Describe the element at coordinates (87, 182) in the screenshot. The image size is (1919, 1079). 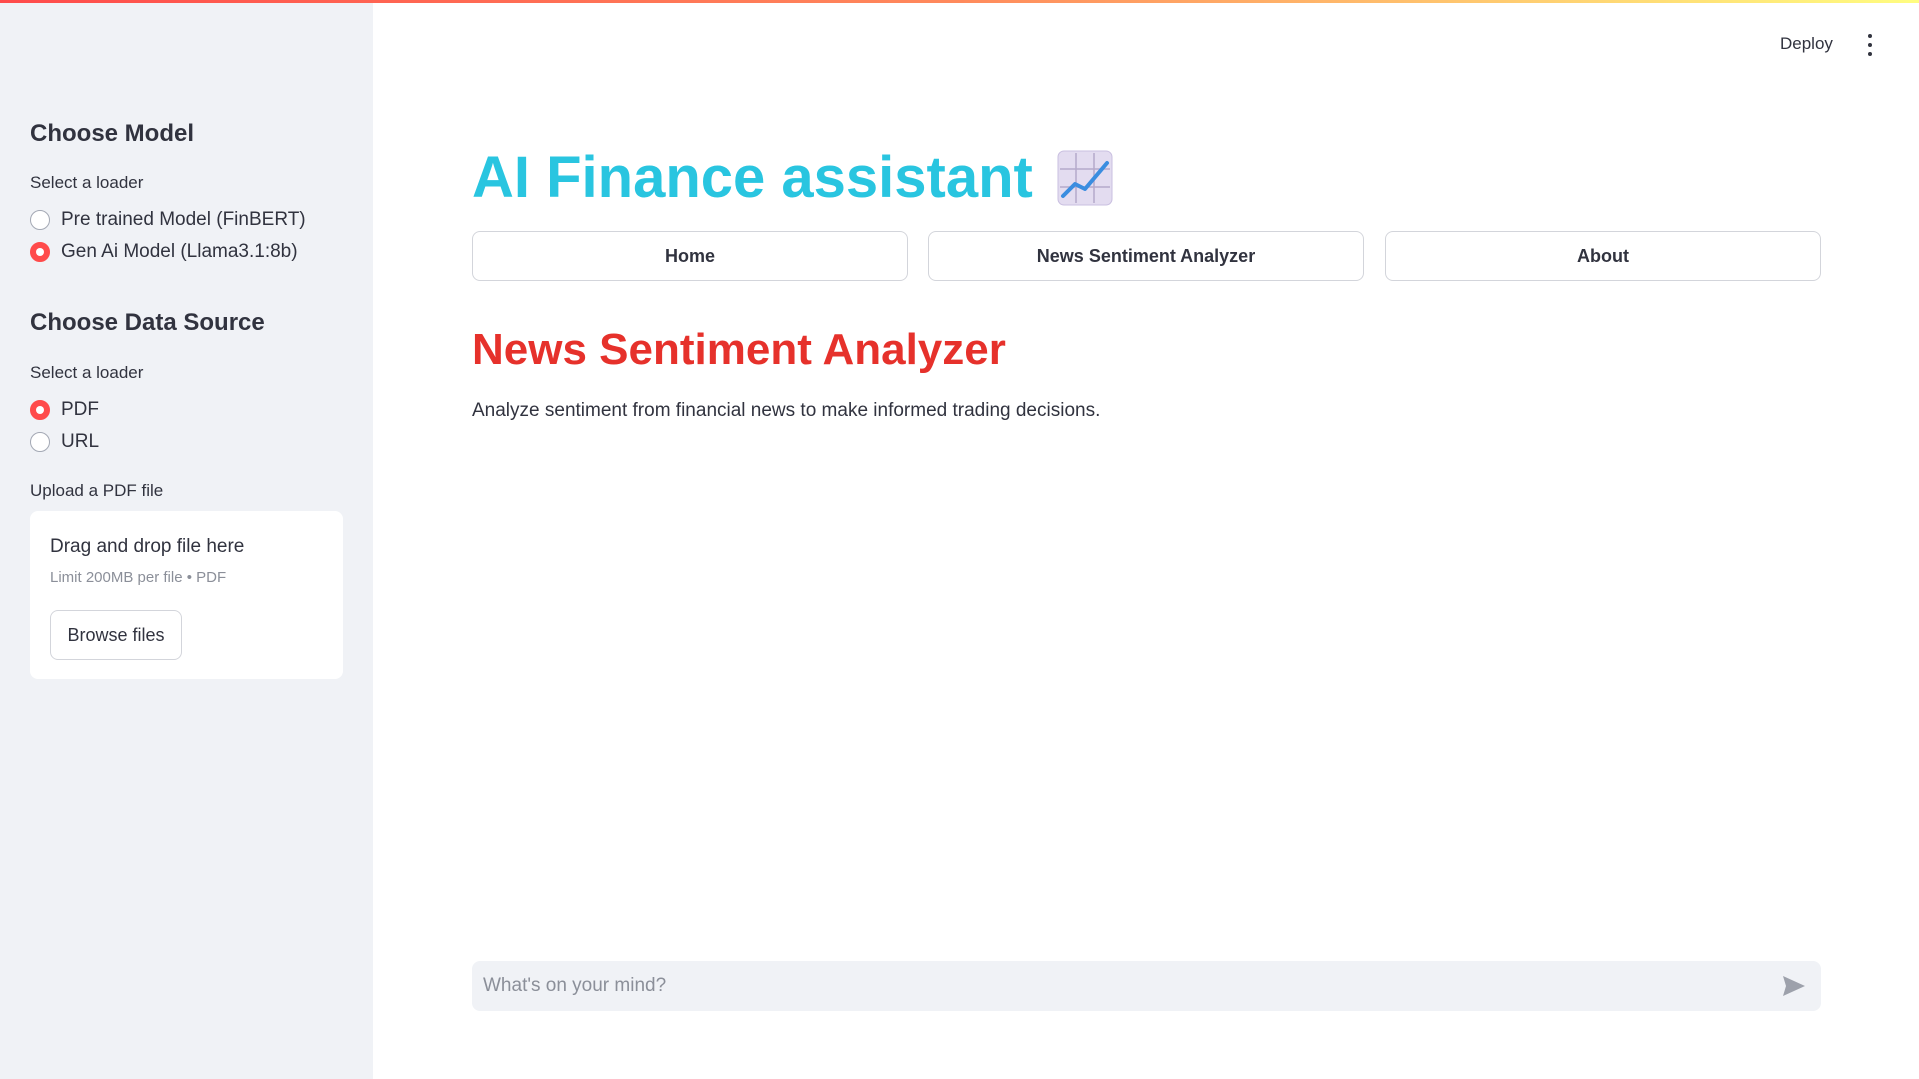
I see `model-loader-label: Select a loader` at that location.